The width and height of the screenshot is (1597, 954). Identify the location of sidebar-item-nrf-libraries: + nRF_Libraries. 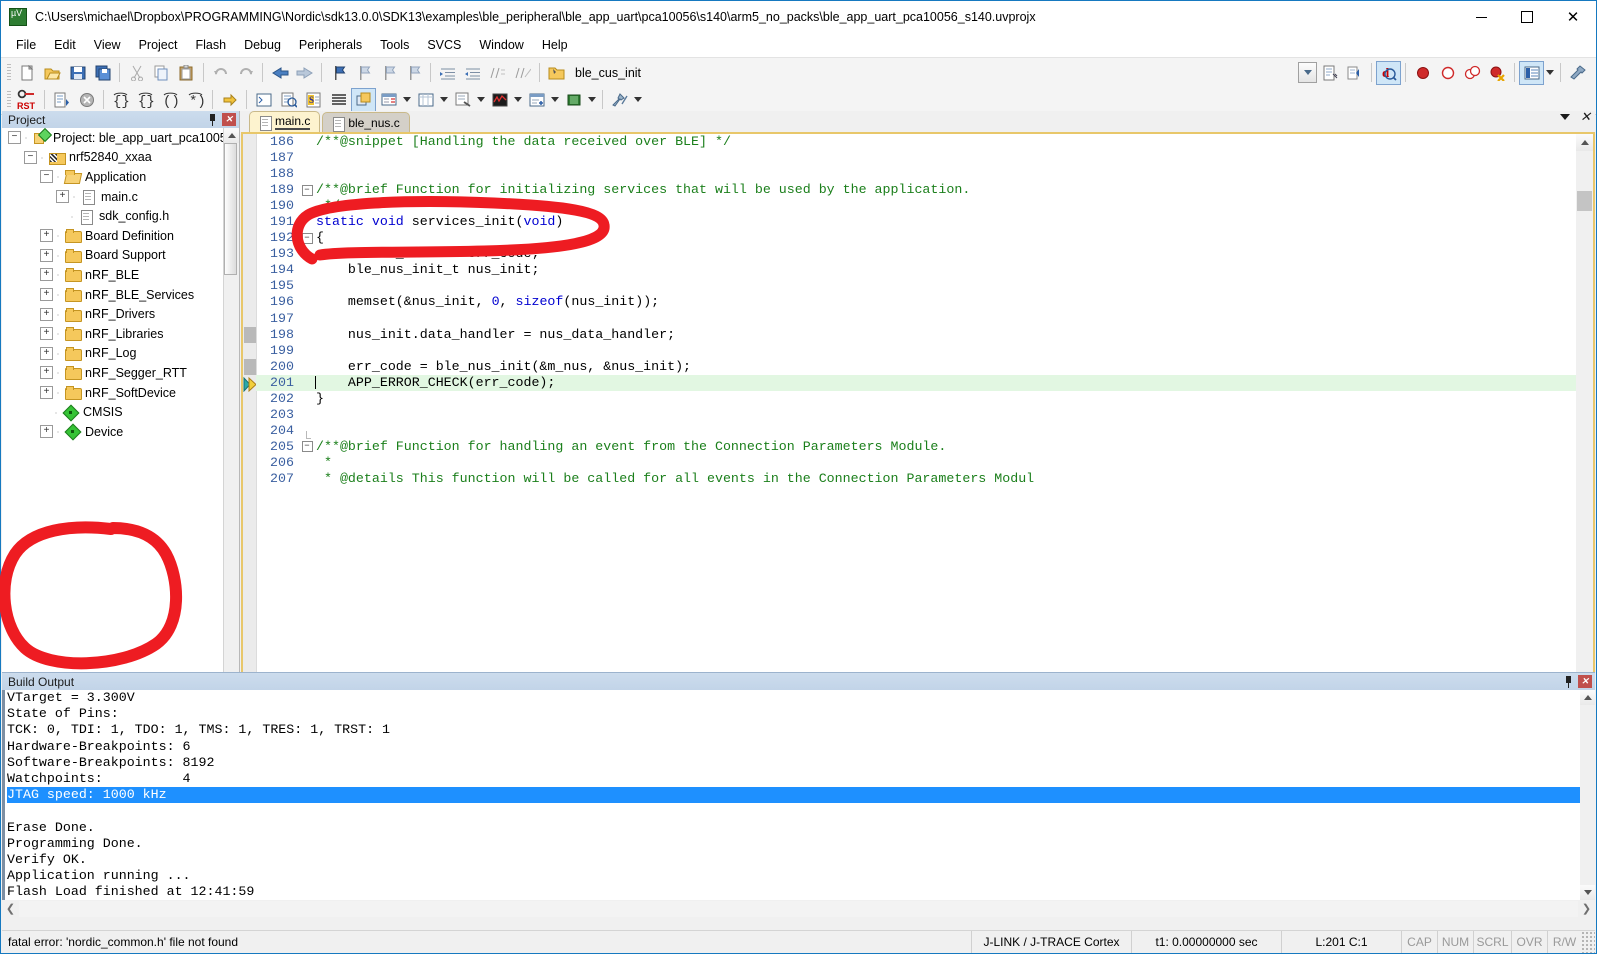
(113, 334).